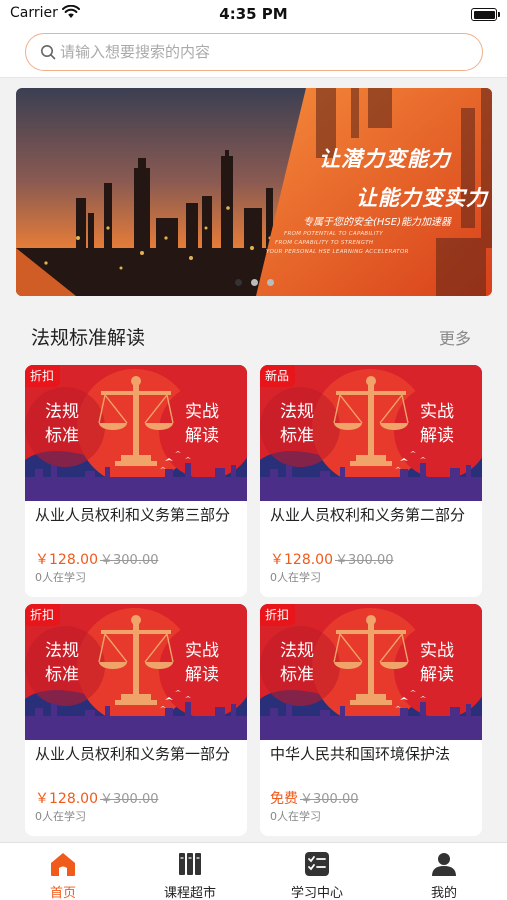 This screenshot has width=507, height=900. Describe the element at coordinates (324, 243) in the screenshot. I see `banner-english-line: FROM CAPABILITY TO STRENGTH` at that location.